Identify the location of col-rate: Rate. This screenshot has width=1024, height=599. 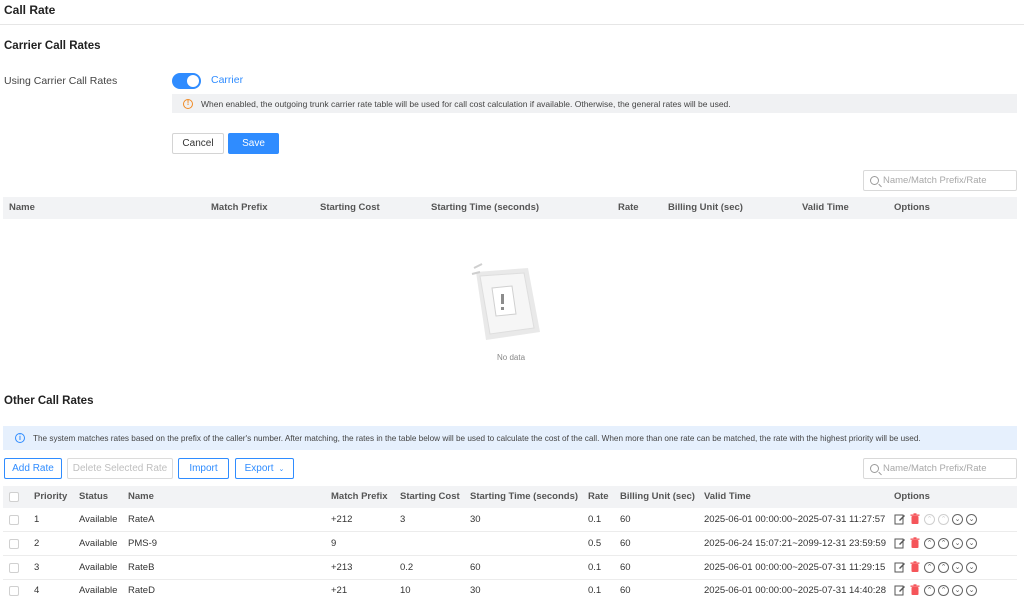
(628, 207).